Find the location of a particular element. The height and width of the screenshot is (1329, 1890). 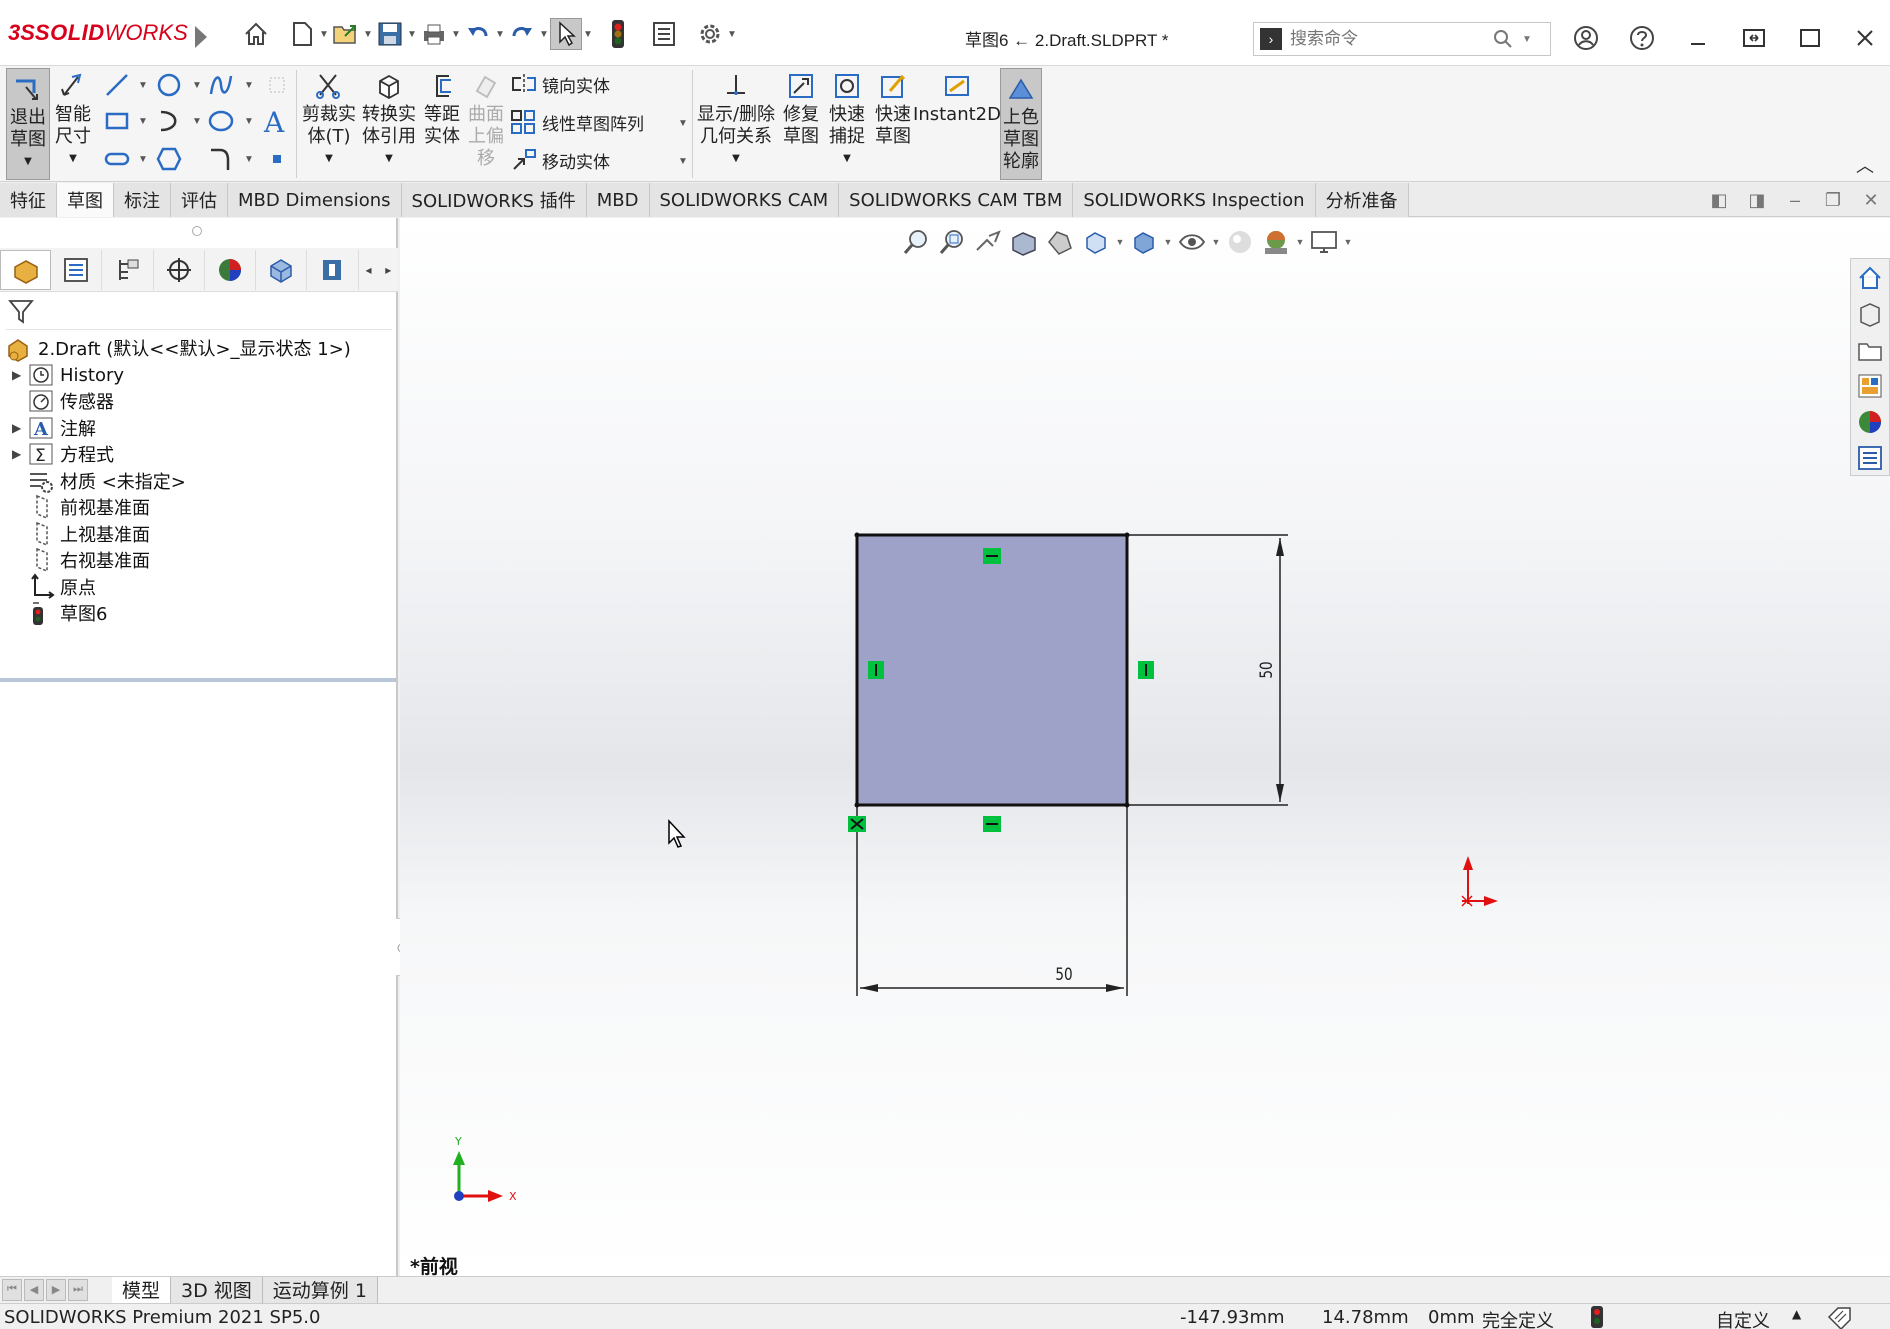

prev-tab-arrow-icon: ◀ is located at coordinates (34, 1289).